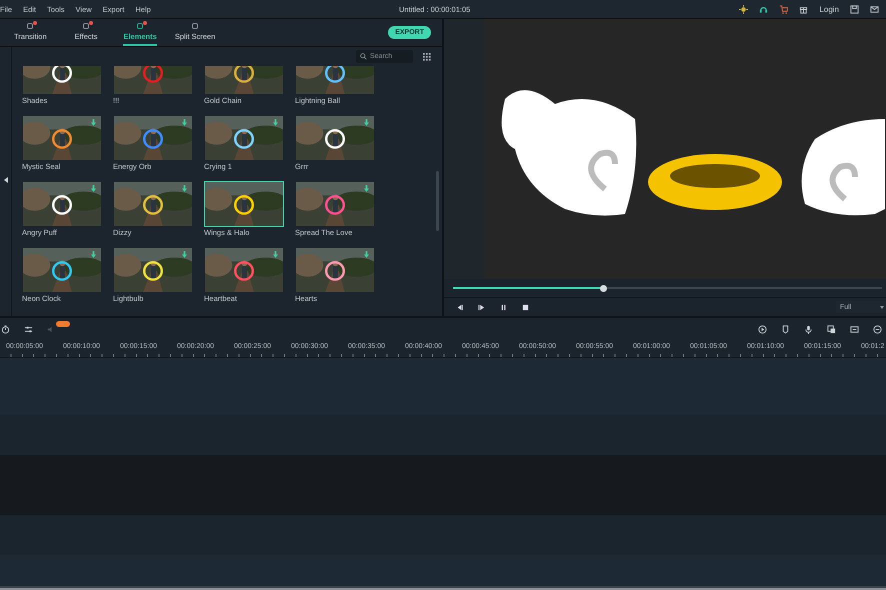 This screenshot has width=886, height=590. Describe the element at coordinates (874, 9) in the screenshot. I see `mail-icon` at that location.